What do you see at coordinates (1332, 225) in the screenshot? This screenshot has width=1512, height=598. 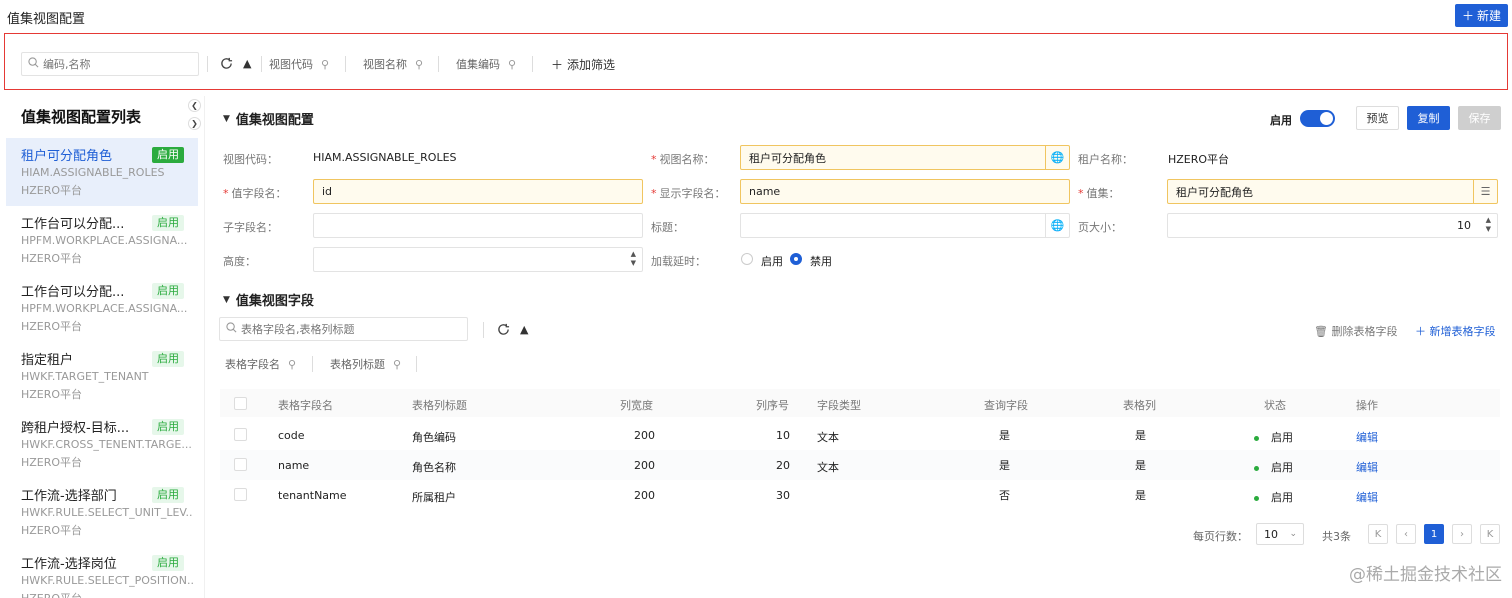 I see `page-size-input: 10 ▲ ▼` at bounding box center [1332, 225].